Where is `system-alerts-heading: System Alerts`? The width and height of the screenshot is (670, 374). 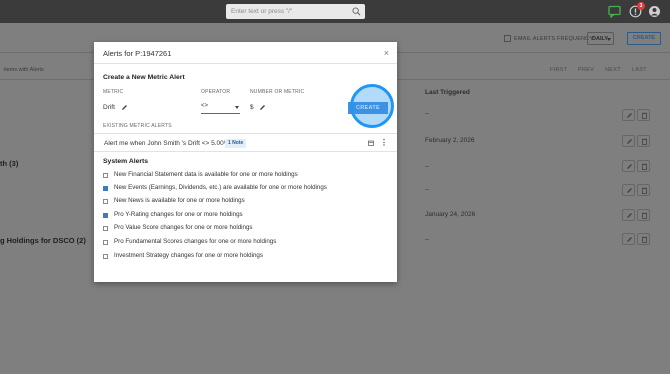
system-alerts-heading: System Alerts is located at coordinates (126, 161).